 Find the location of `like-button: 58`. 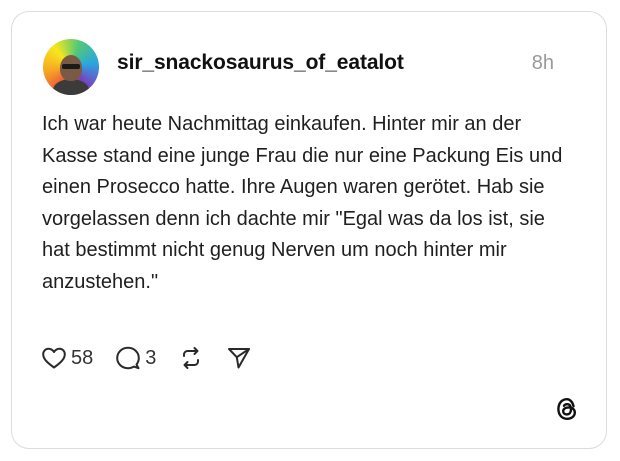

like-button: 58 is located at coordinates (67, 358).